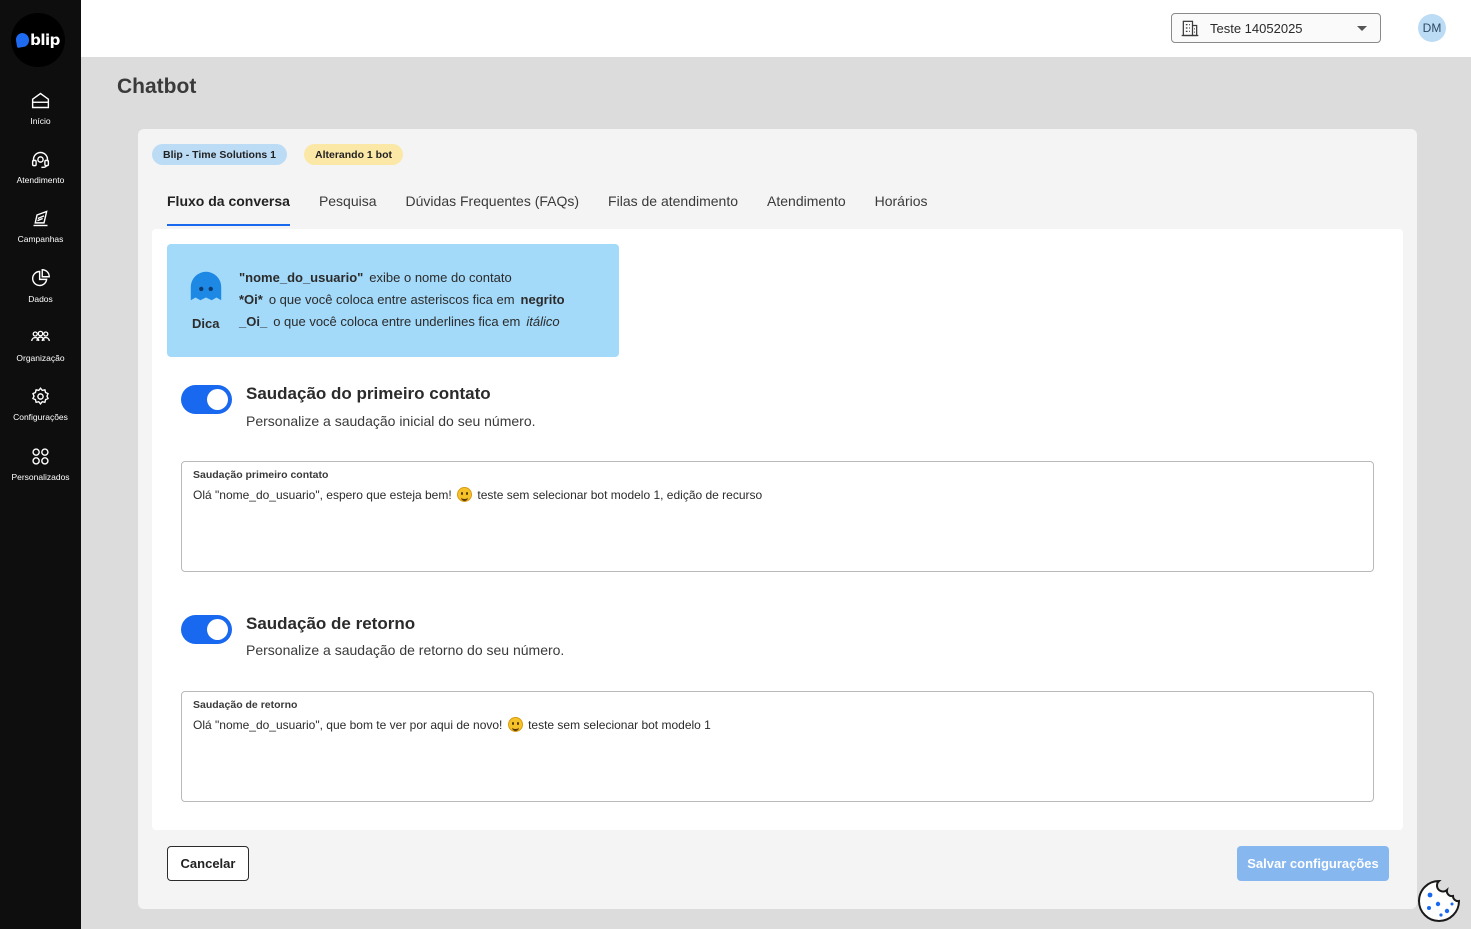  I want to click on field-label: Saudação de retorno, so click(245, 705).